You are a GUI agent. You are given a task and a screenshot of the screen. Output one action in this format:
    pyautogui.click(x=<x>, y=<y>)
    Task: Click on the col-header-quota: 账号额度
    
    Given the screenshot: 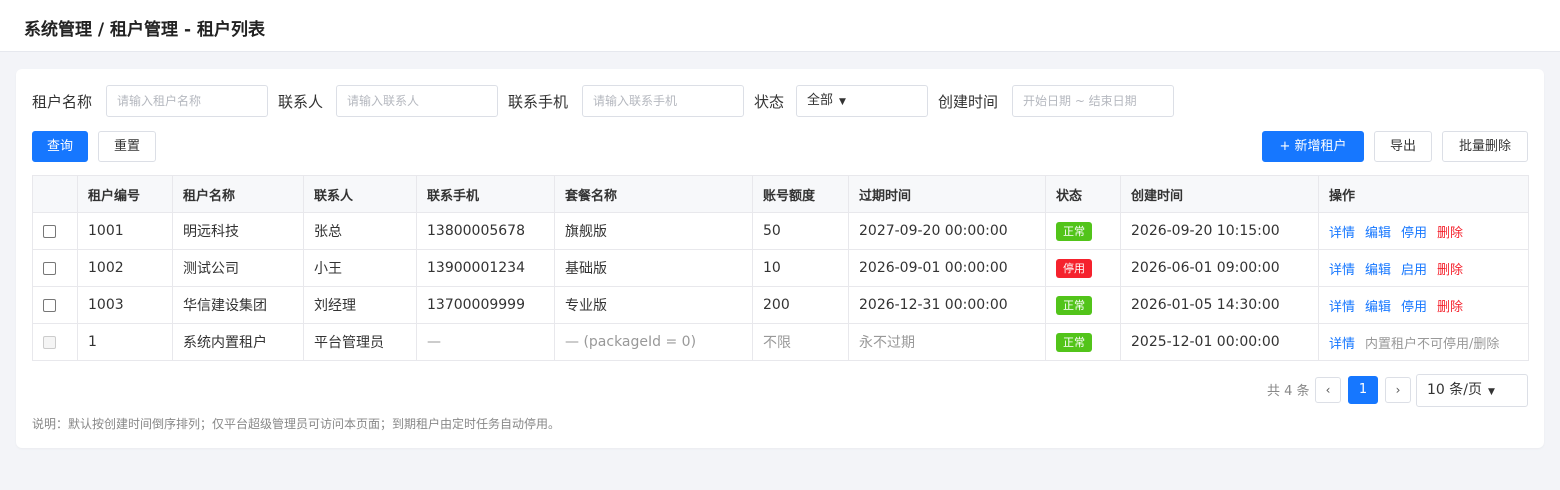 What is the action you would take?
    pyautogui.click(x=800, y=194)
    